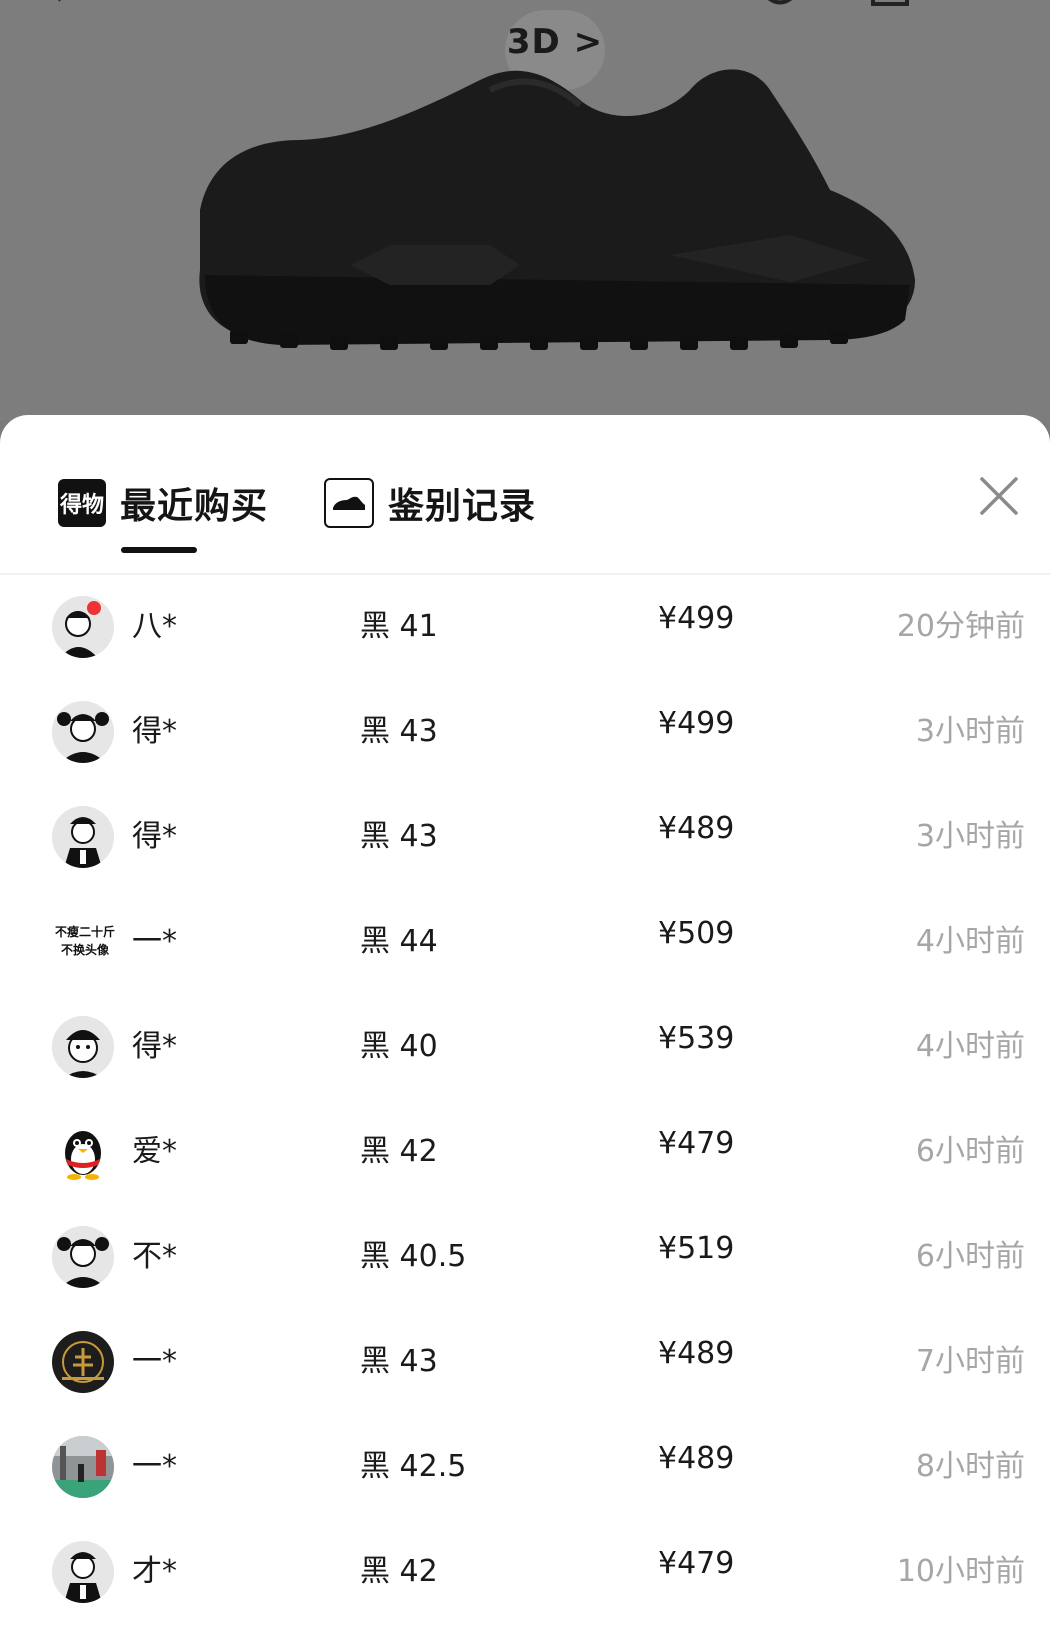 This screenshot has height=1638, width=1050. What do you see at coordinates (525, 1257) in the screenshot?
I see `list-item: 不* 黑 40.5 ¥519 6小时前` at bounding box center [525, 1257].